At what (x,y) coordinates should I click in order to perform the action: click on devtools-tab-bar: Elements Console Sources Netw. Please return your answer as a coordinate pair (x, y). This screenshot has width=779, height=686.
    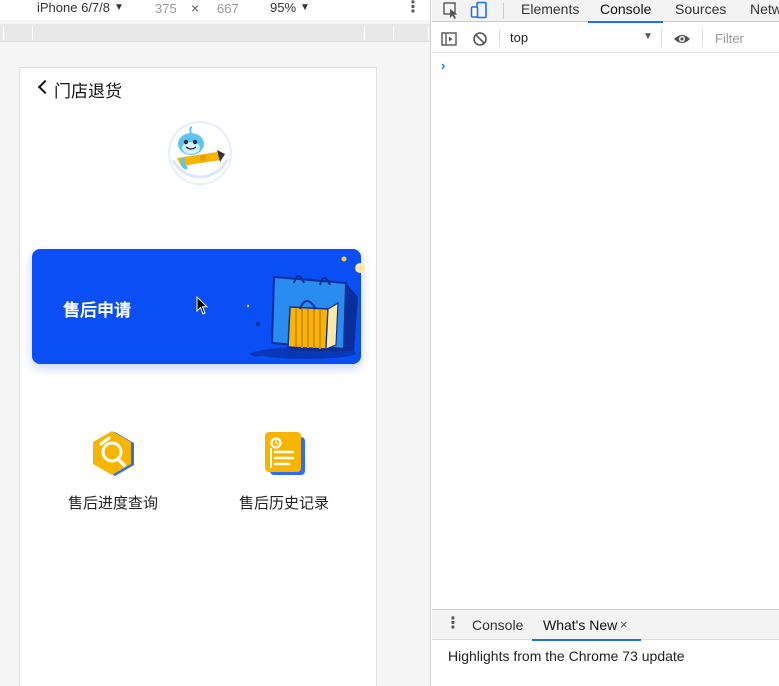
    Looking at the image, I should click on (605, 11).